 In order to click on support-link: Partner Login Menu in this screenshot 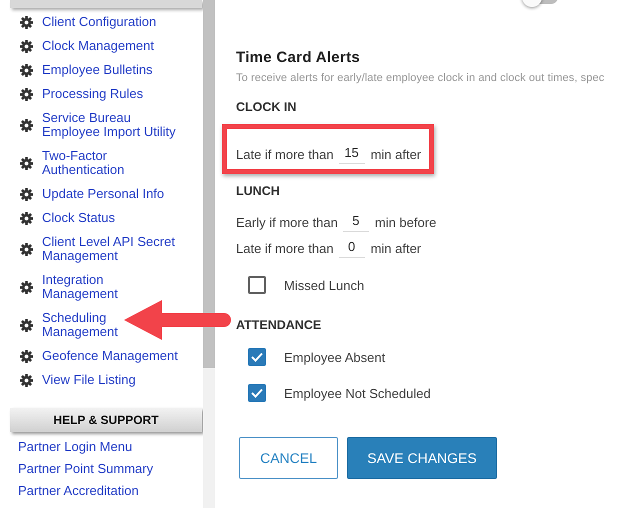, I will do `click(75, 447)`.